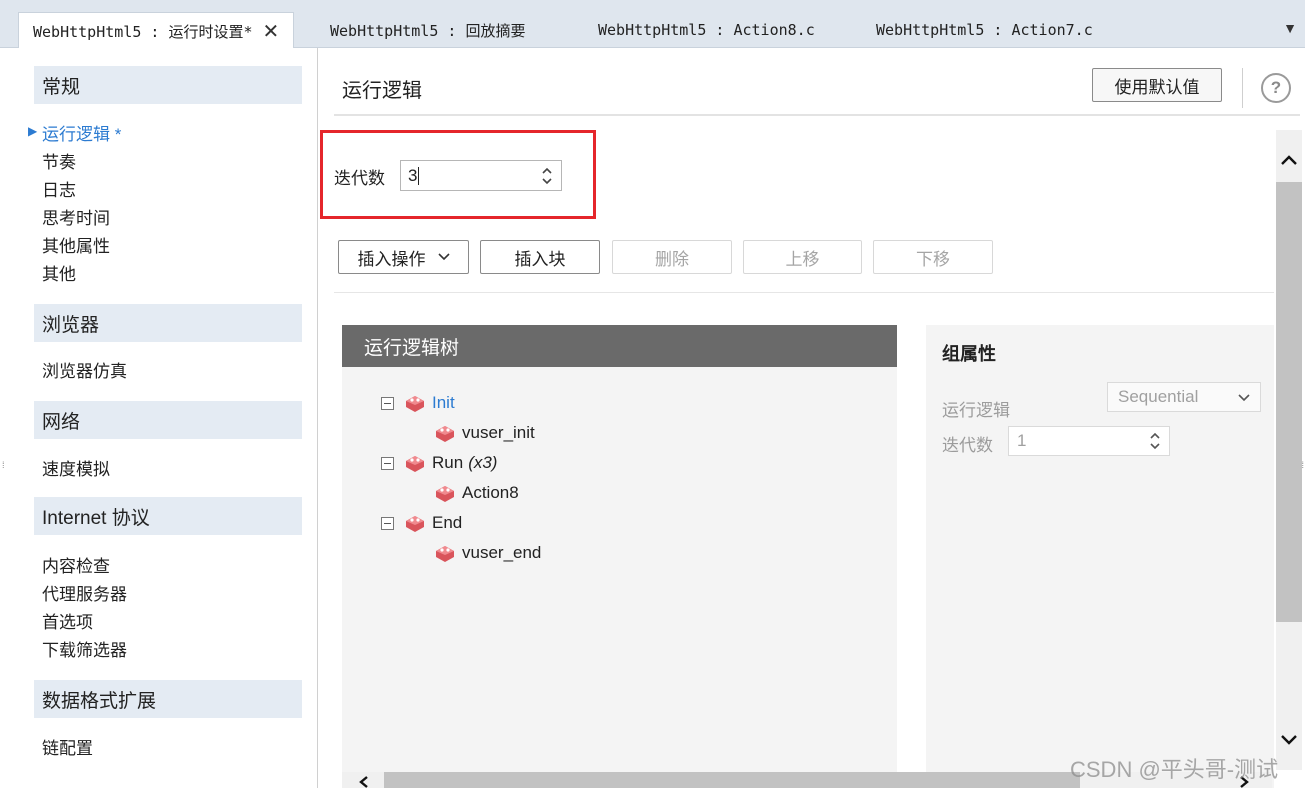 Image resolution: width=1305 pixels, height=788 pixels. Describe the element at coordinates (81, 132) in the screenshot. I see `sidebar-item-run-logic: 运行逻辑 *` at that location.